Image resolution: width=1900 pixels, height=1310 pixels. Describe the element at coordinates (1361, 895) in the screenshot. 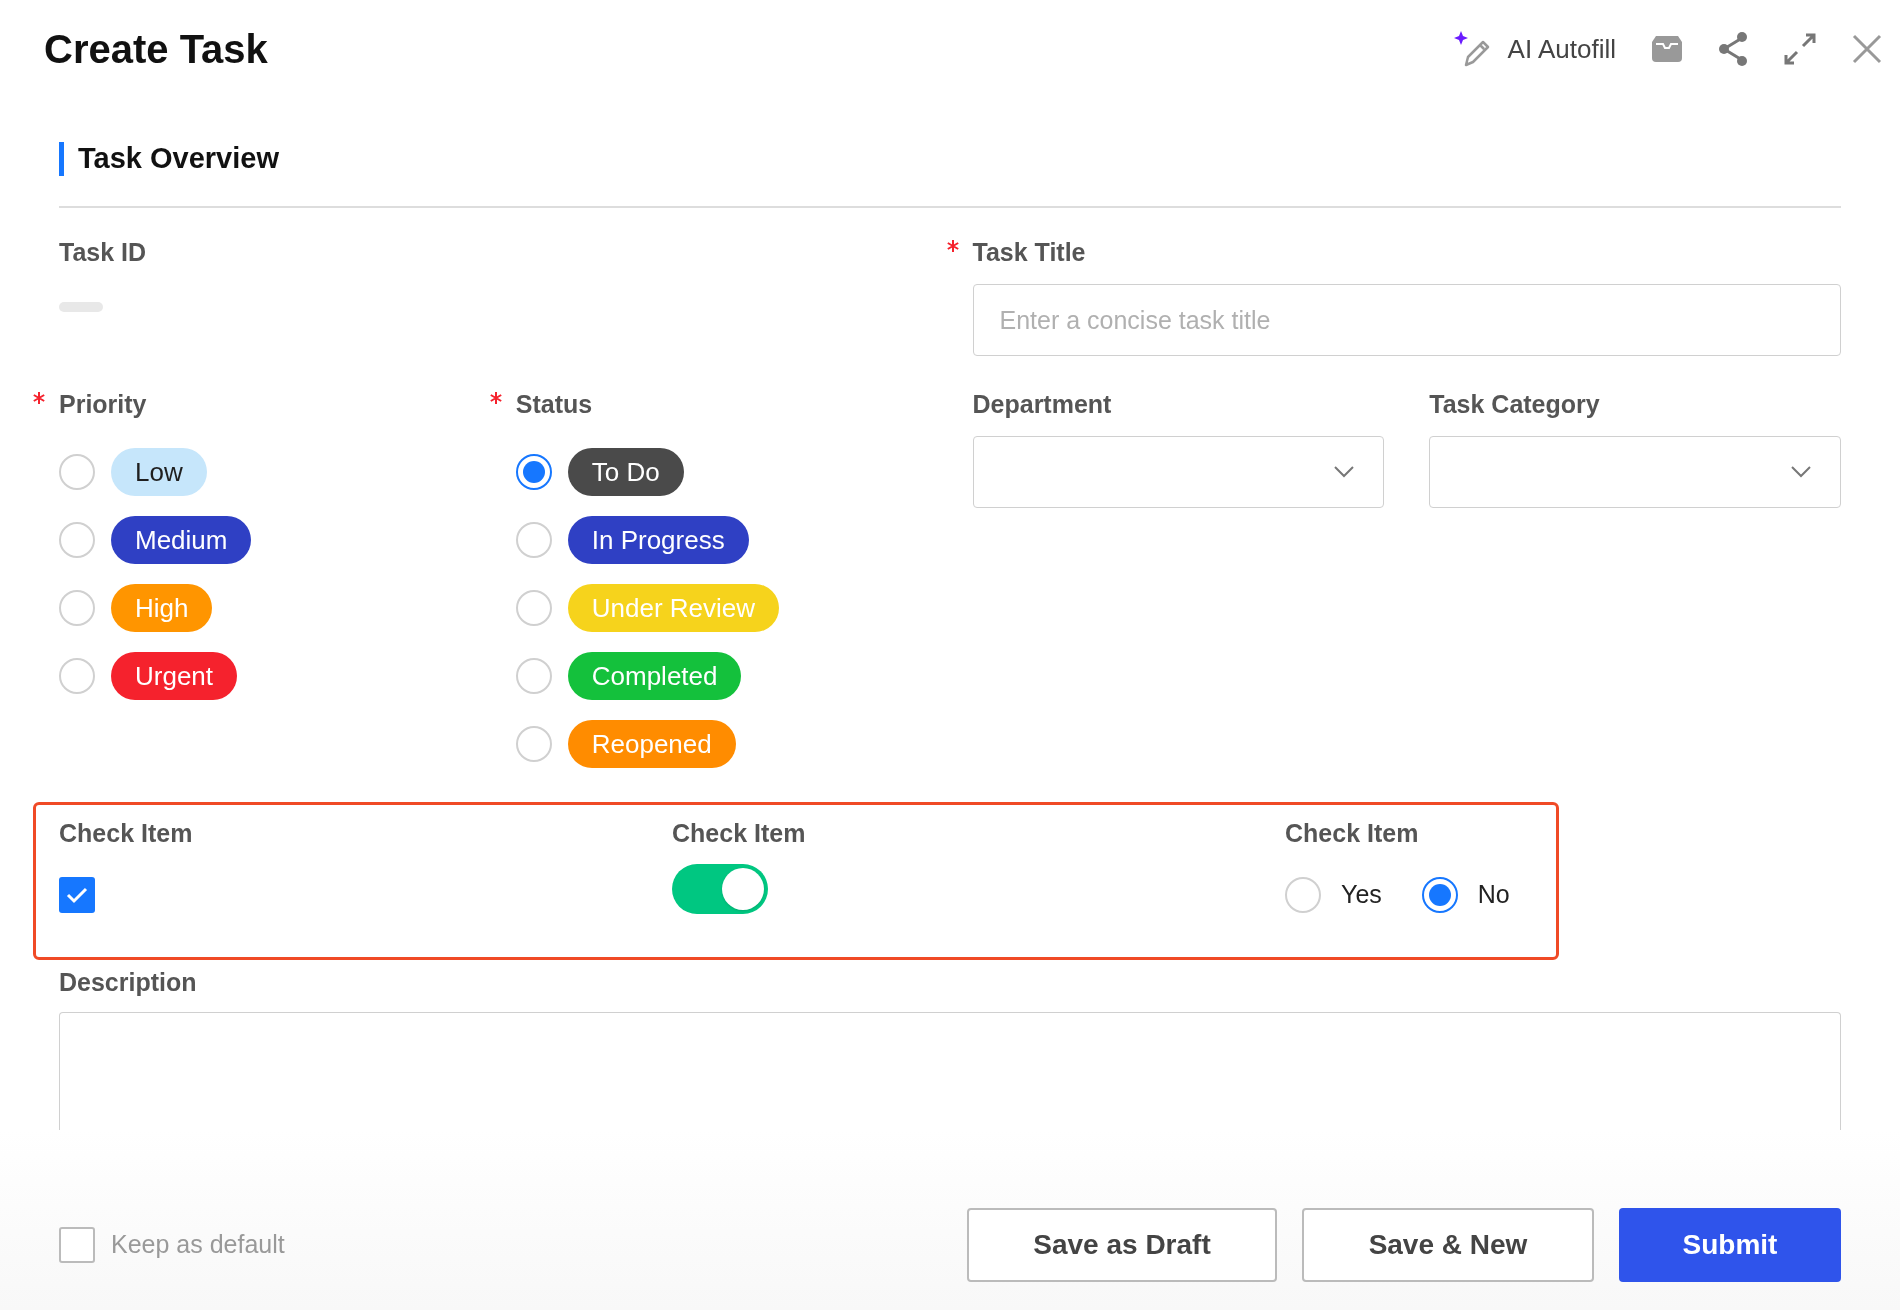

I see `radio-label: Yes` at that location.